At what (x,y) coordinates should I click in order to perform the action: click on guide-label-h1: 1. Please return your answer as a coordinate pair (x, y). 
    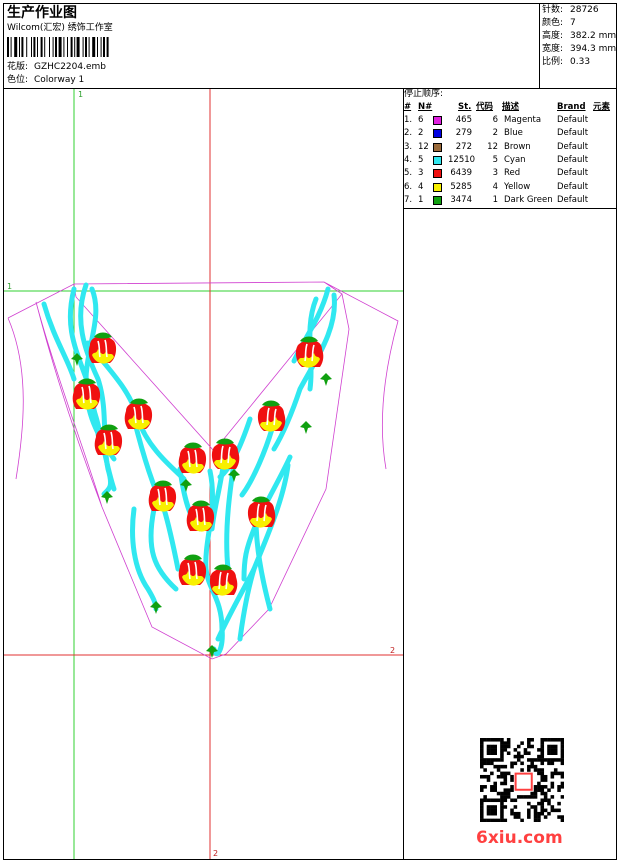
    Looking at the image, I should click on (9, 286).